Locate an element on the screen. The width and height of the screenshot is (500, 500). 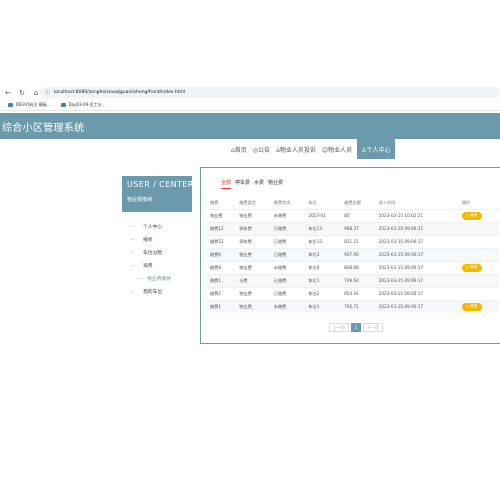
sidebar-header: USER / CENTER 物业费缴纳 is located at coordinates (158, 194).